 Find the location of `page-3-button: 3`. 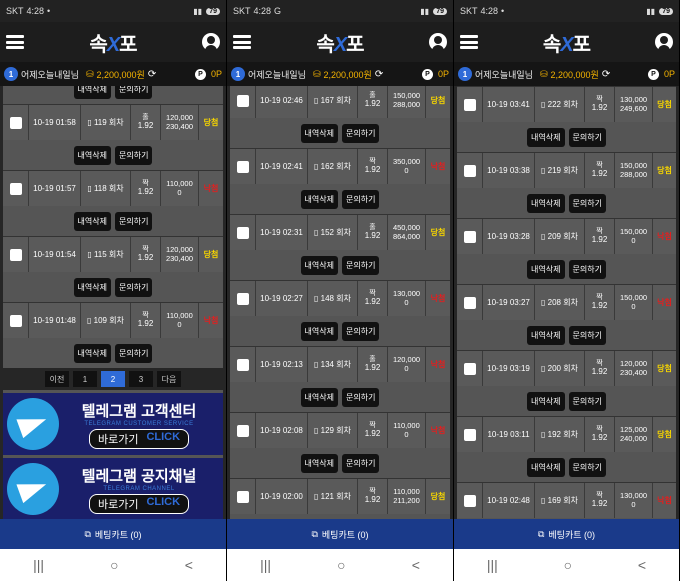

page-3-button: 3 is located at coordinates (141, 379).